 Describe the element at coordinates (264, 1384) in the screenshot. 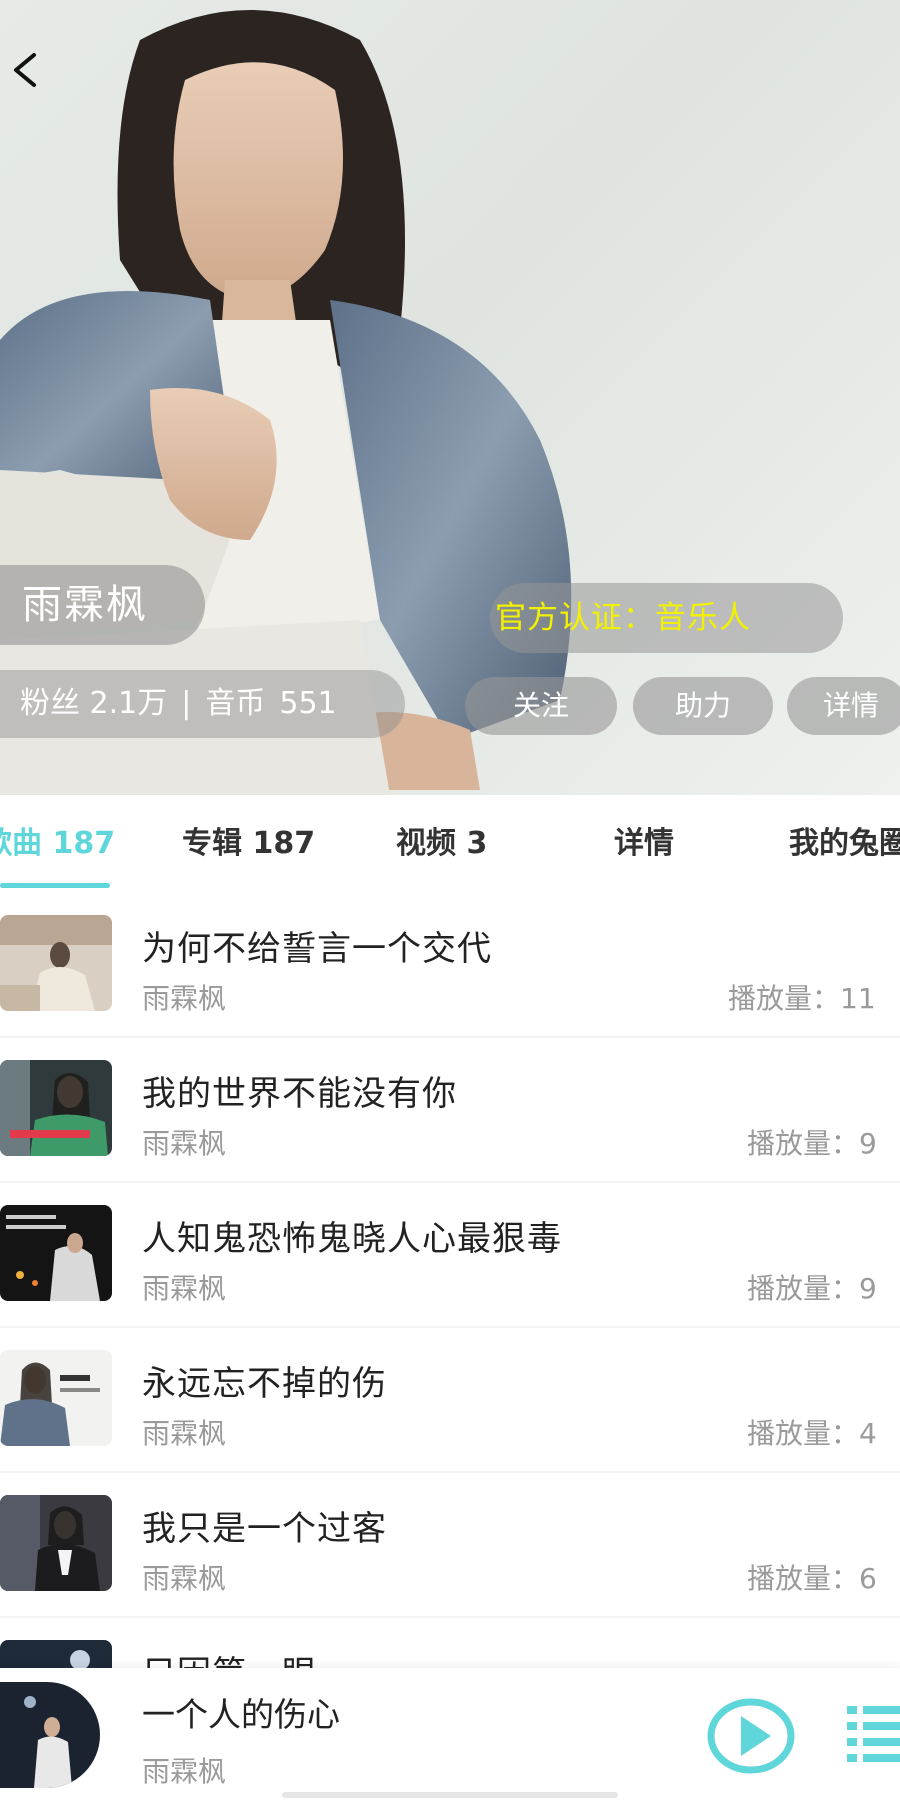

I see `song-title: 永远忘不掉的伤` at that location.